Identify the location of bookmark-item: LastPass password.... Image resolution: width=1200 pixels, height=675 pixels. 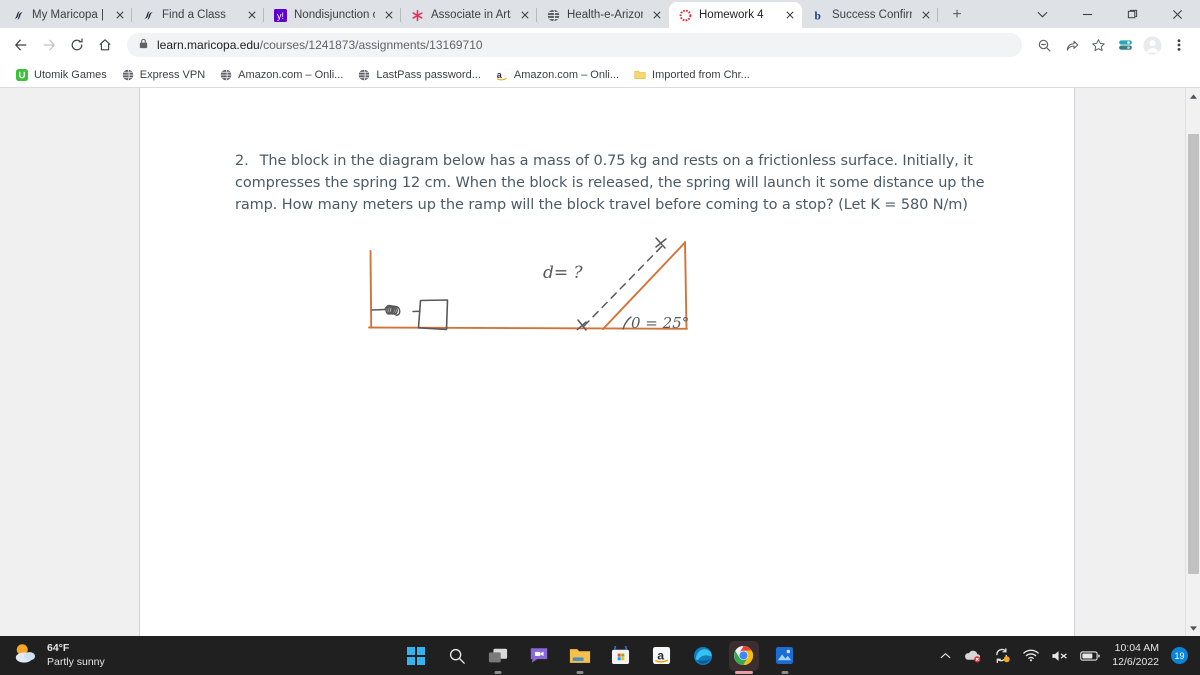
(419, 75).